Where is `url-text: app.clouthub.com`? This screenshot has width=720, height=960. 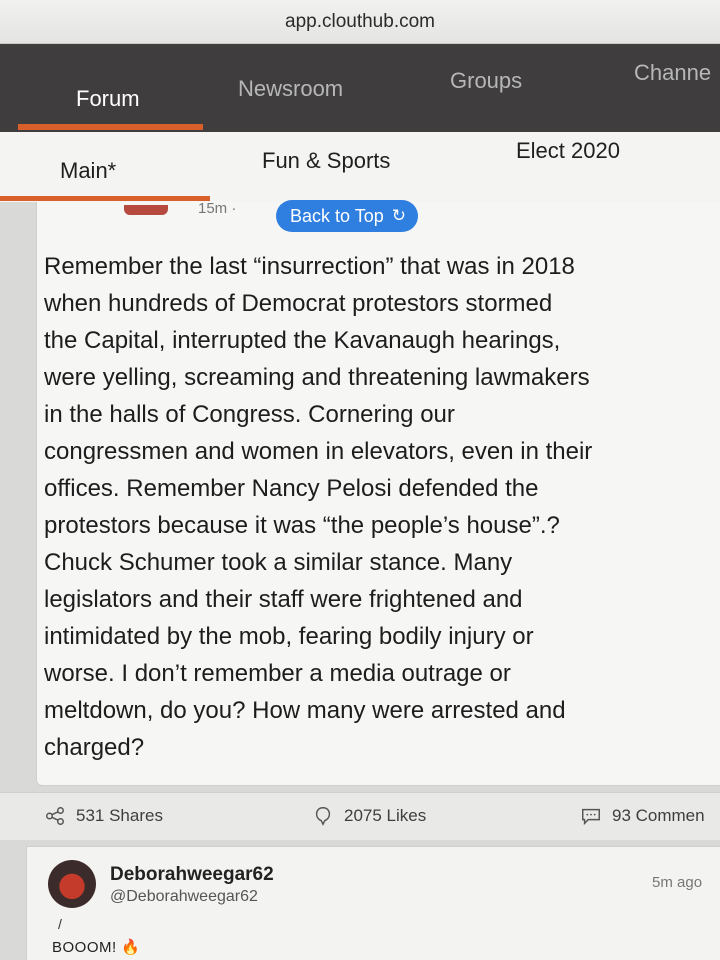
url-text: app.clouthub.com is located at coordinates (360, 21).